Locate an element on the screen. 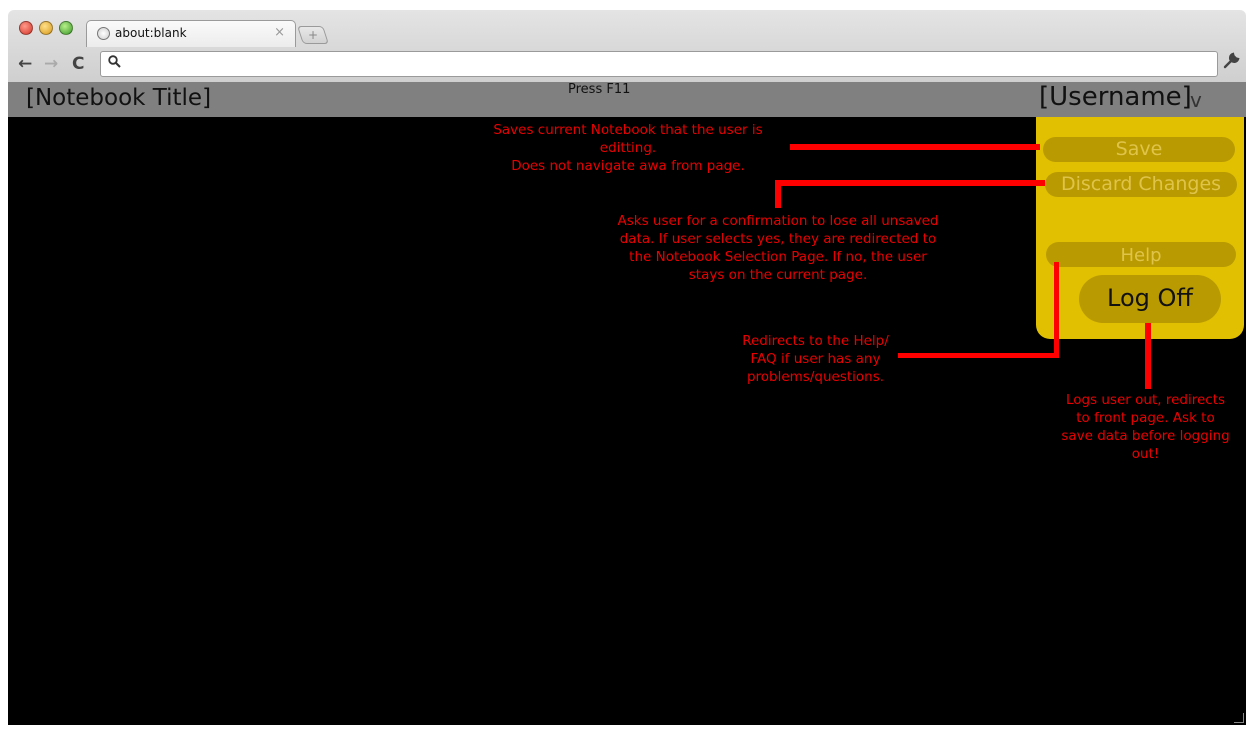 Image resolution: width=1253 pixels, height=733 pixels. close-window-button is located at coordinates (26, 28).